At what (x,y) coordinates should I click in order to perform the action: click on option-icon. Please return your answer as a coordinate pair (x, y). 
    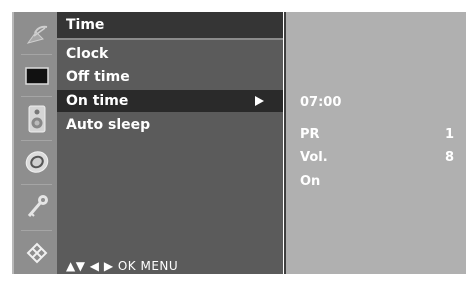
    Looking at the image, I should click on (36, 252).